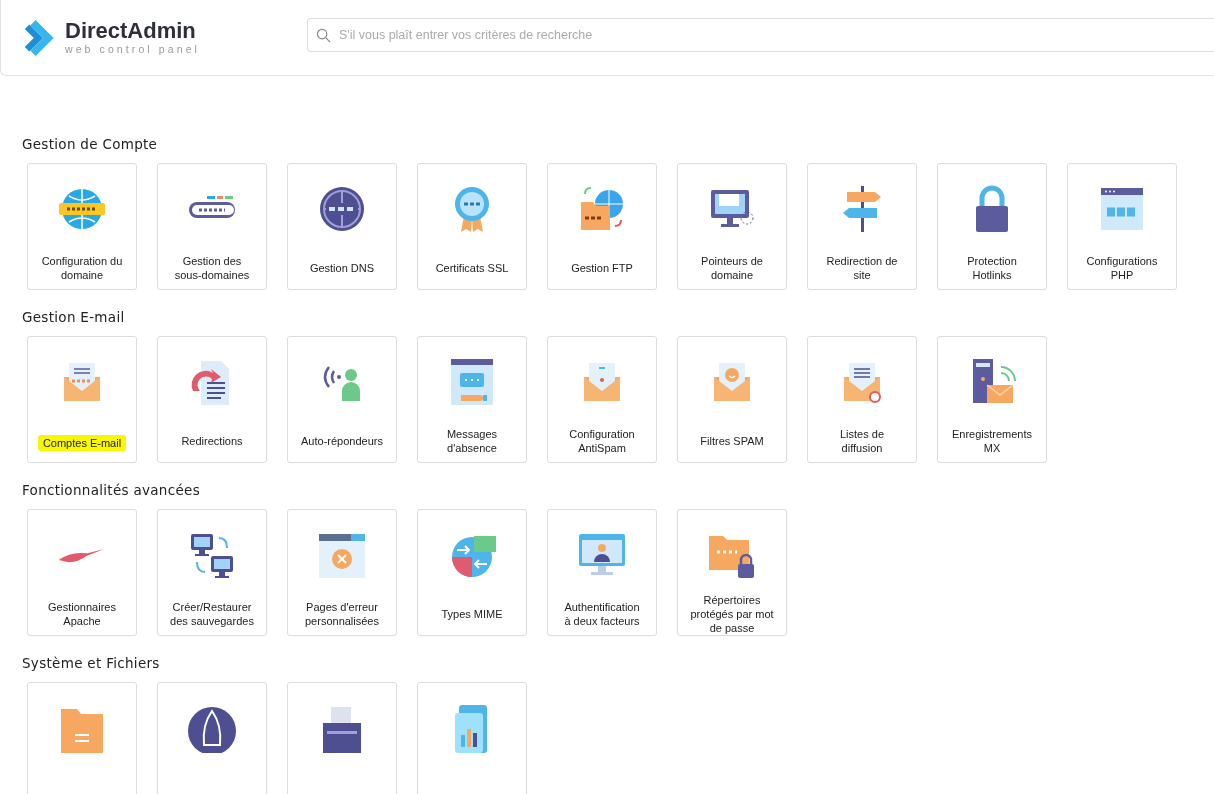 The height and width of the screenshot is (794, 1214). I want to click on tile-label: Redirection de site, so click(862, 268).